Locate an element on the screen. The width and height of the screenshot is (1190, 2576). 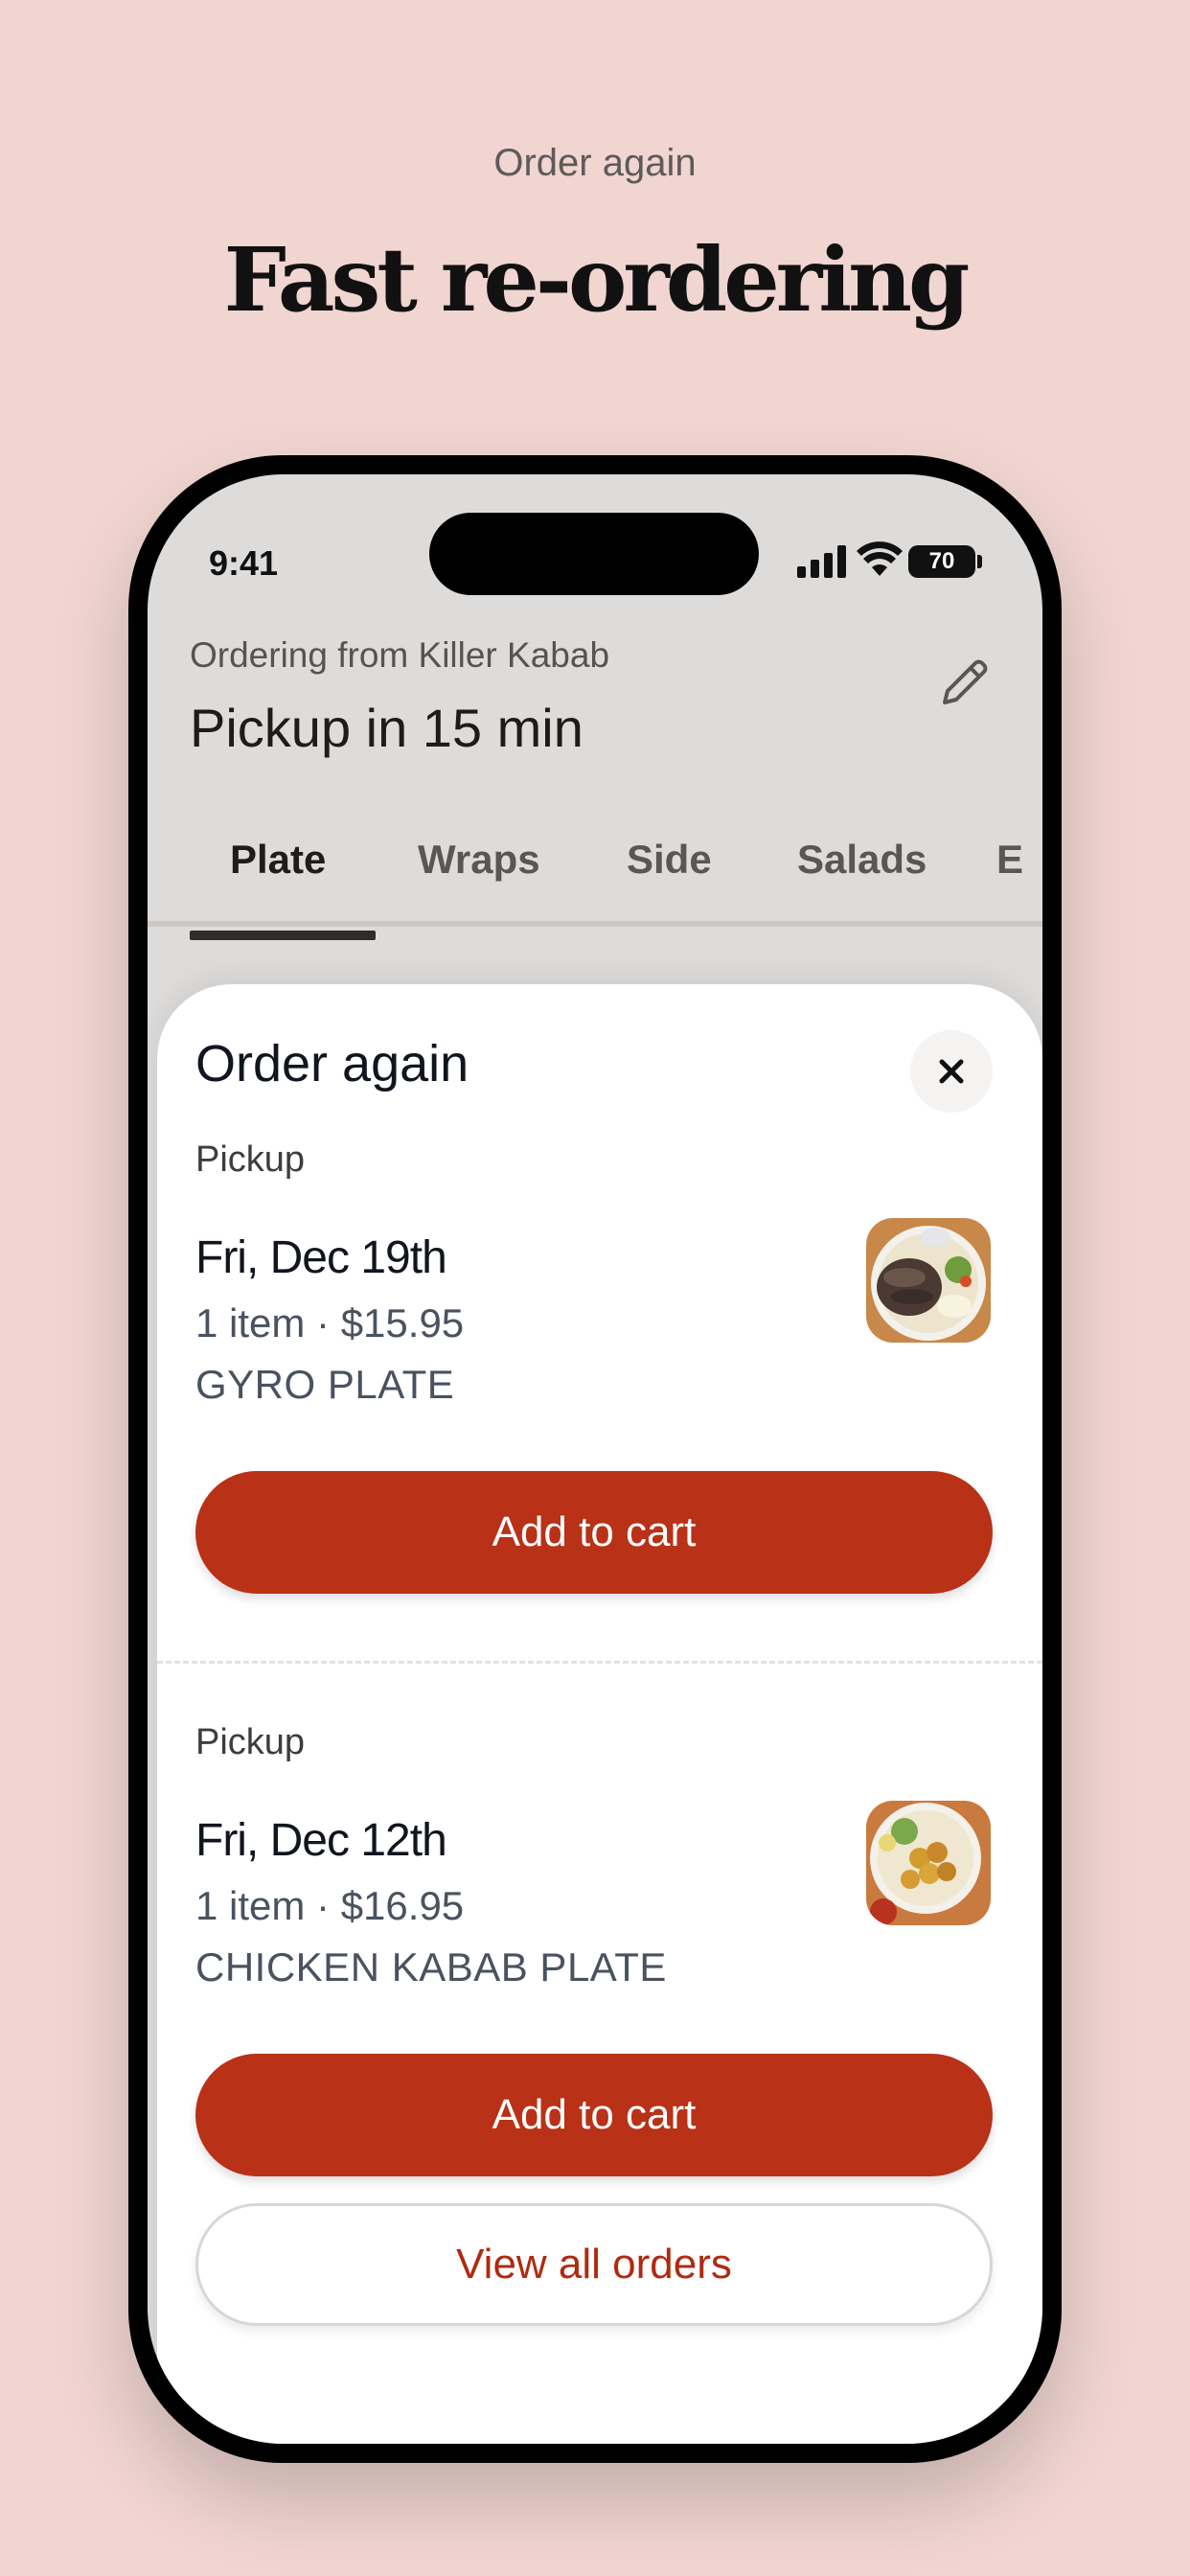
tab-salads: Salads is located at coordinates (862, 879).